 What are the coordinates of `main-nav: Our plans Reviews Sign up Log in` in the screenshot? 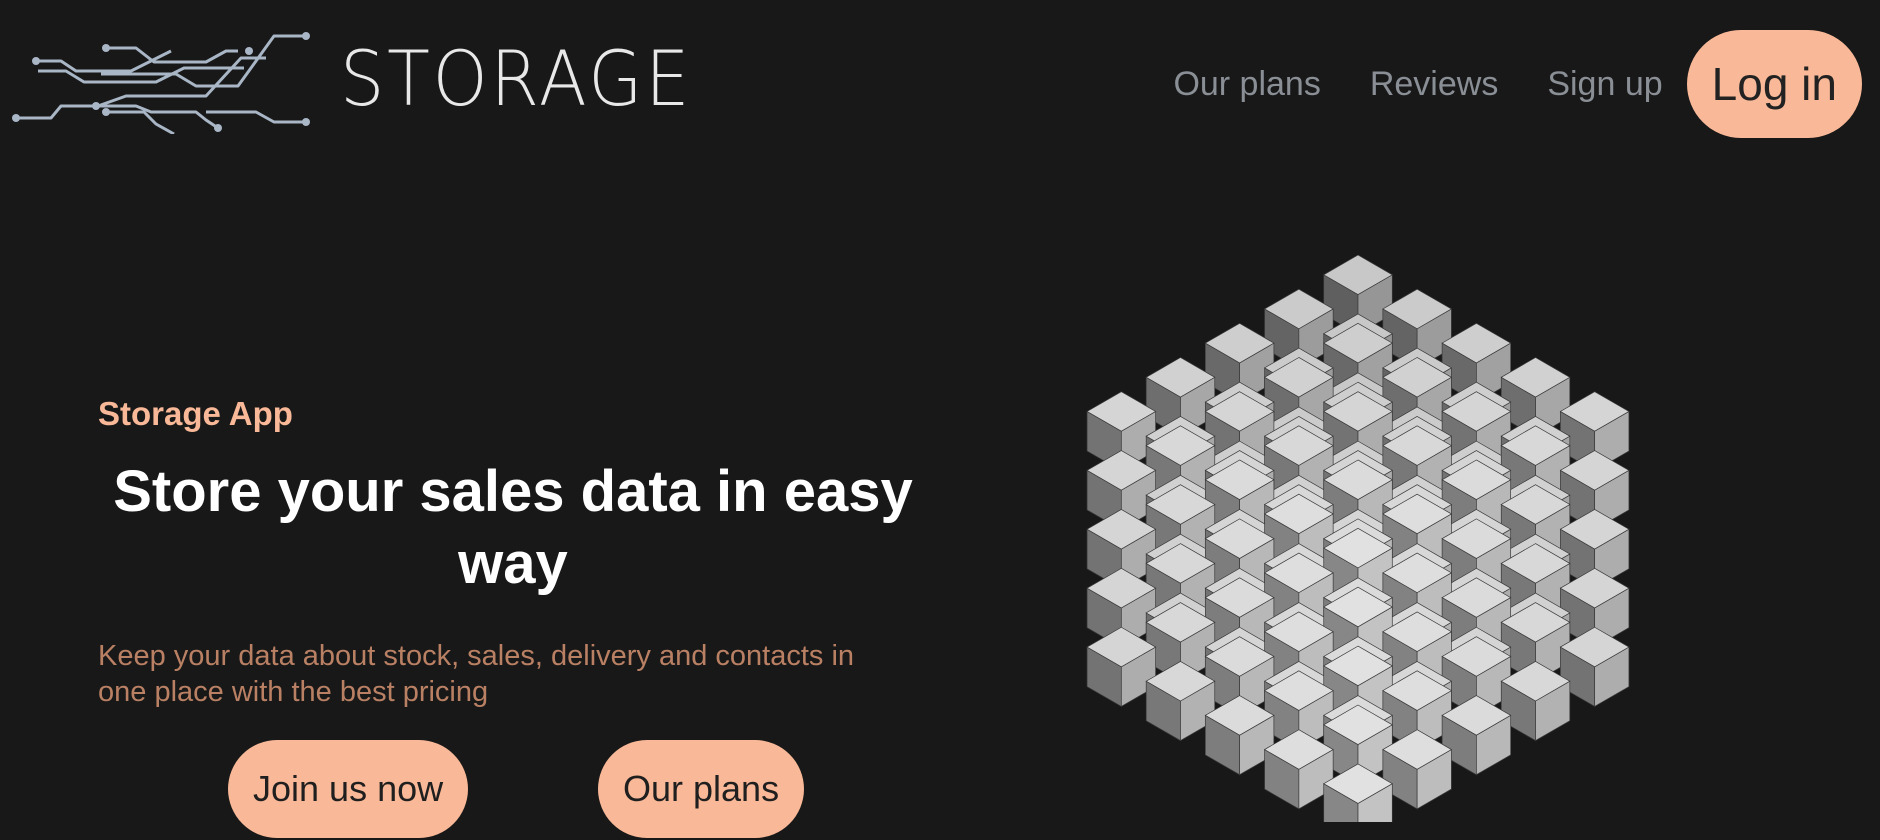 It's located at (1493, 84).